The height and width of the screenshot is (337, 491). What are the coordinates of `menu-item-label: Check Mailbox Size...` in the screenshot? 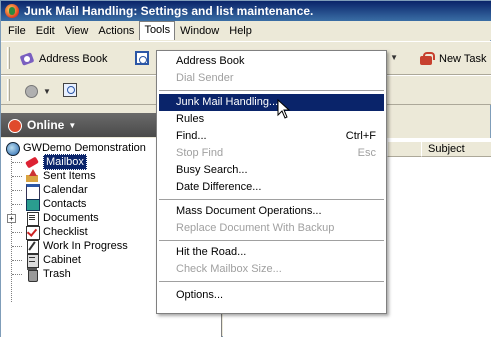 It's located at (229, 269).